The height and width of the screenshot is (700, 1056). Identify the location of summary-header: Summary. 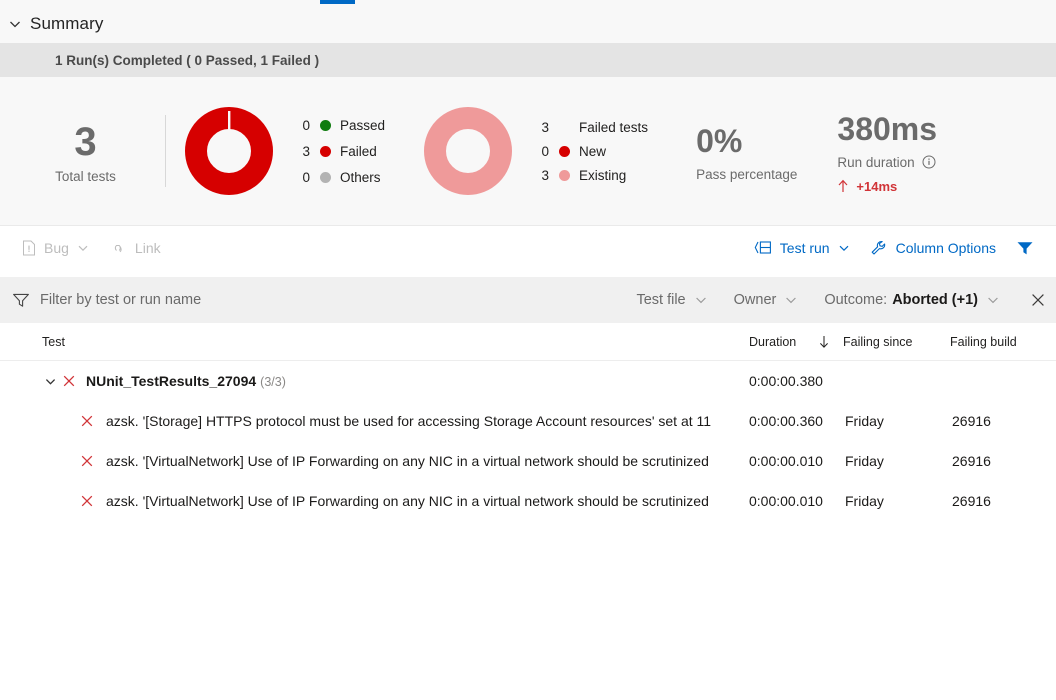
(528, 24).